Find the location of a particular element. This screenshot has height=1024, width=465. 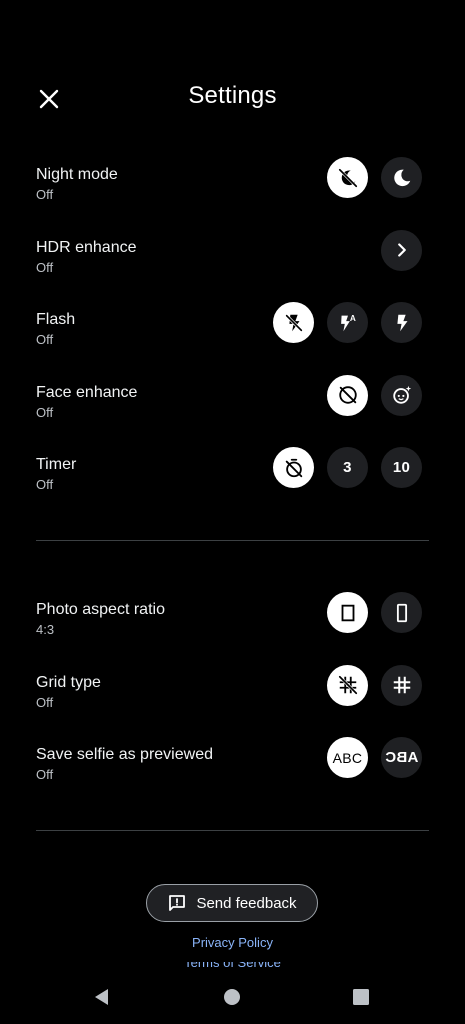

setting-value: 4:3 is located at coordinates (45, 629).